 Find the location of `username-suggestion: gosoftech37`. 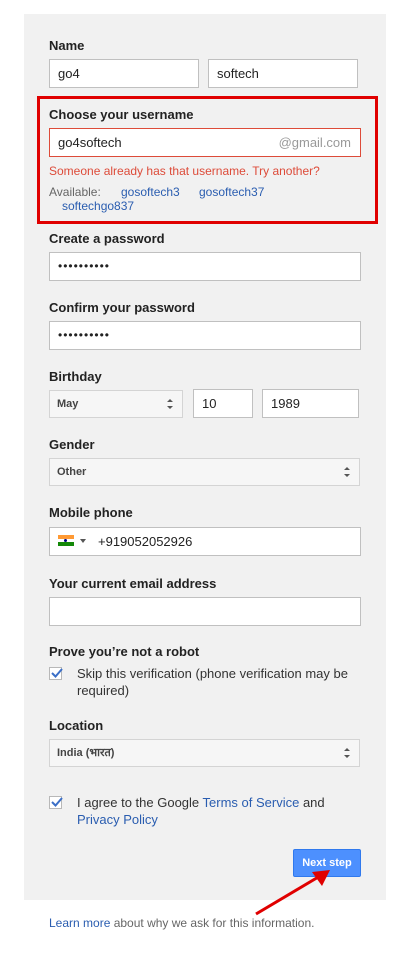

username-suggestion: gosoftech37 is located at coordinates (231, 192).